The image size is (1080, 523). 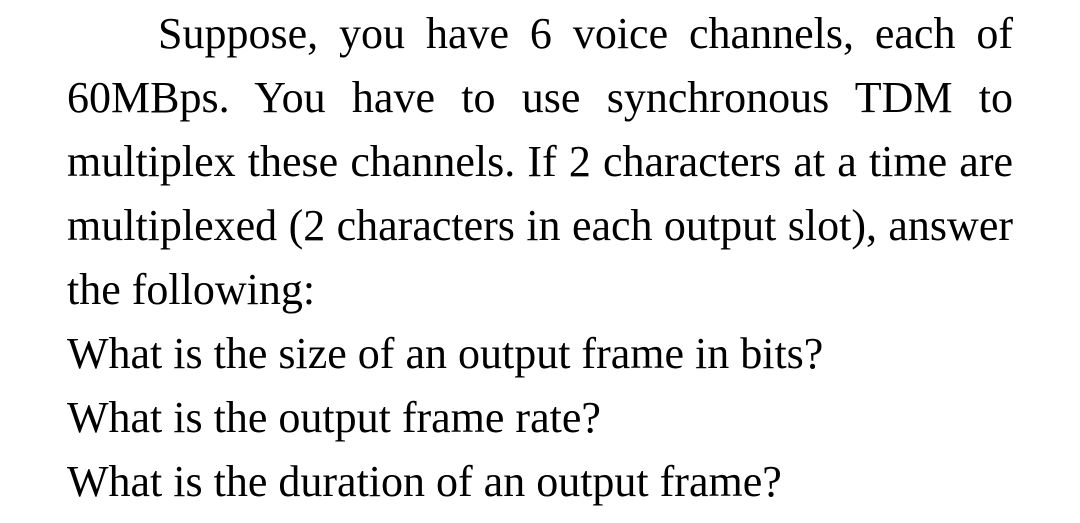 What do you see at coordinates (334, 417) in the screenshot?
I see `question-output-frame-rate: What is the output frame rate?` at bounding box center [334, 417].